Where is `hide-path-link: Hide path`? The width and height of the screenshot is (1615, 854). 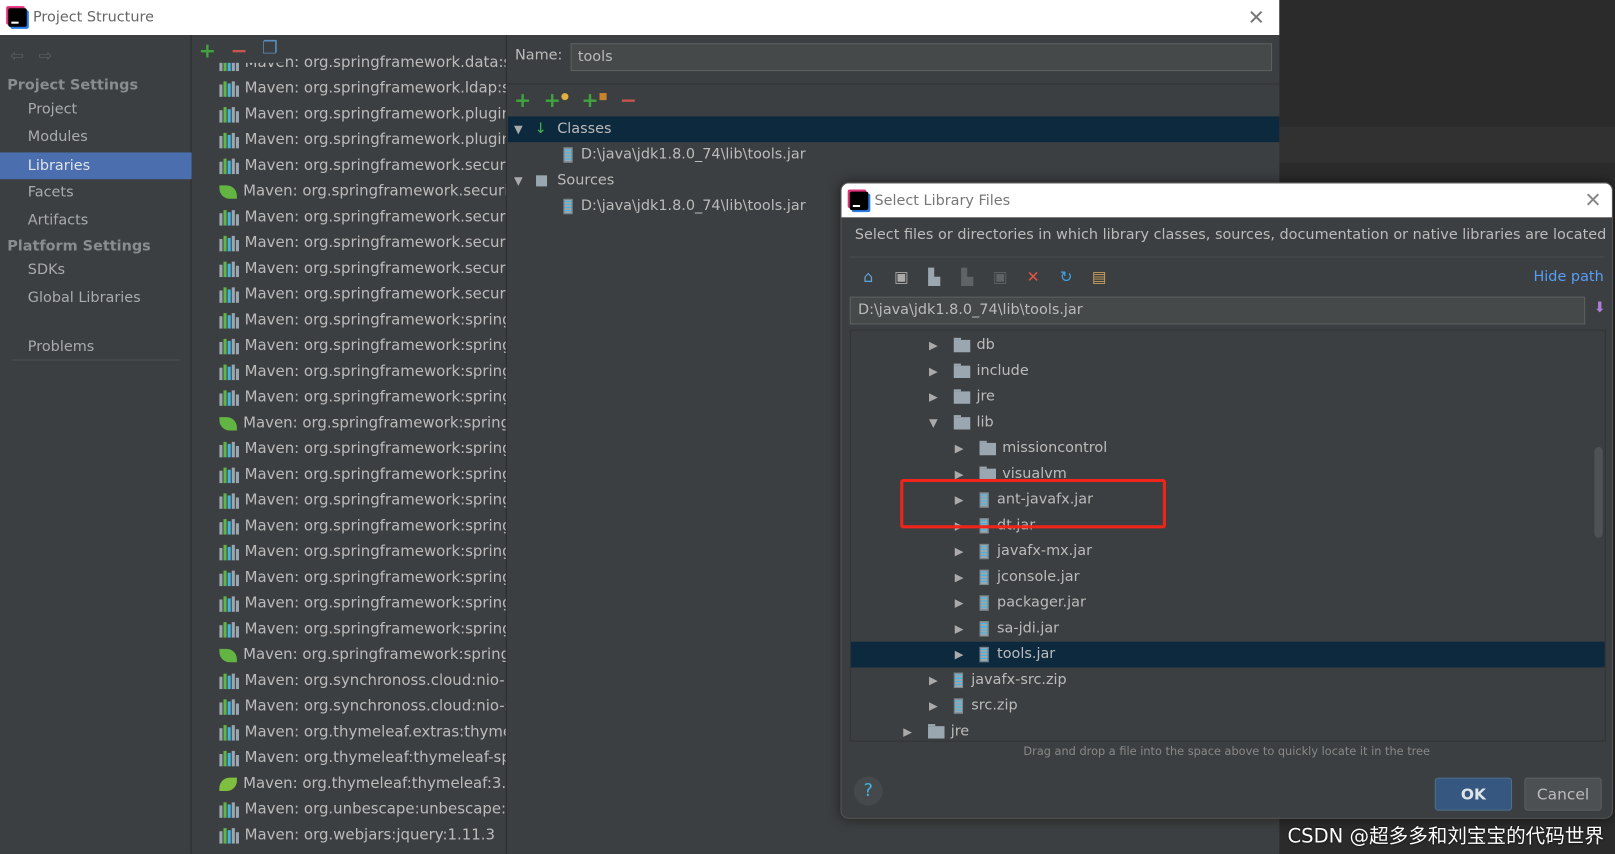
hide-path-link: Hide path is located at coordinates (1568, 277).